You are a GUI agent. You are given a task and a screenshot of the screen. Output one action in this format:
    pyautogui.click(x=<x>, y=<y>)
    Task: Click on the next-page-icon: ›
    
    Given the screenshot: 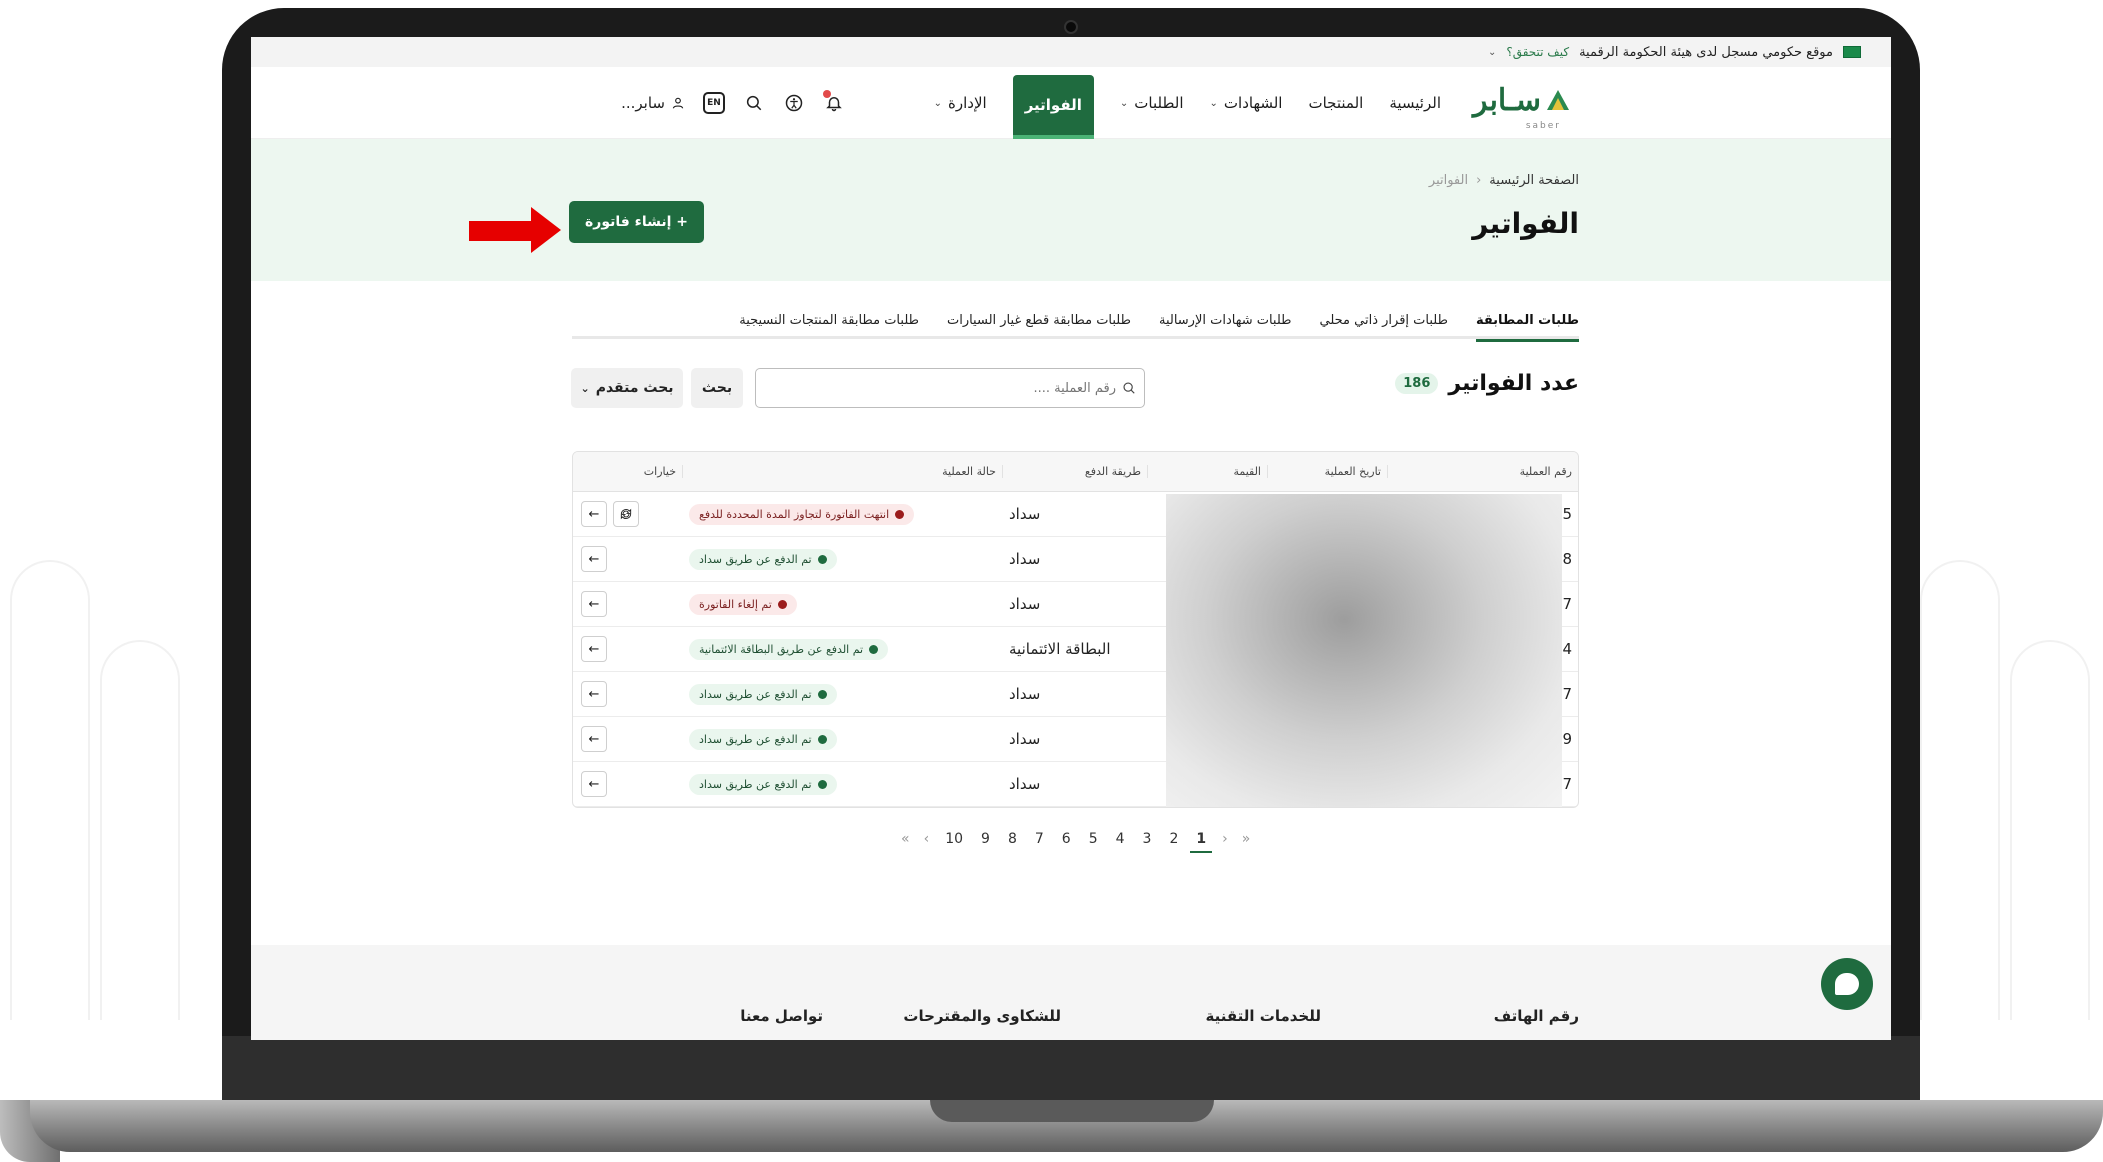 What is the action you would take?
    pyautogui.click(x=1225, y=839)
    